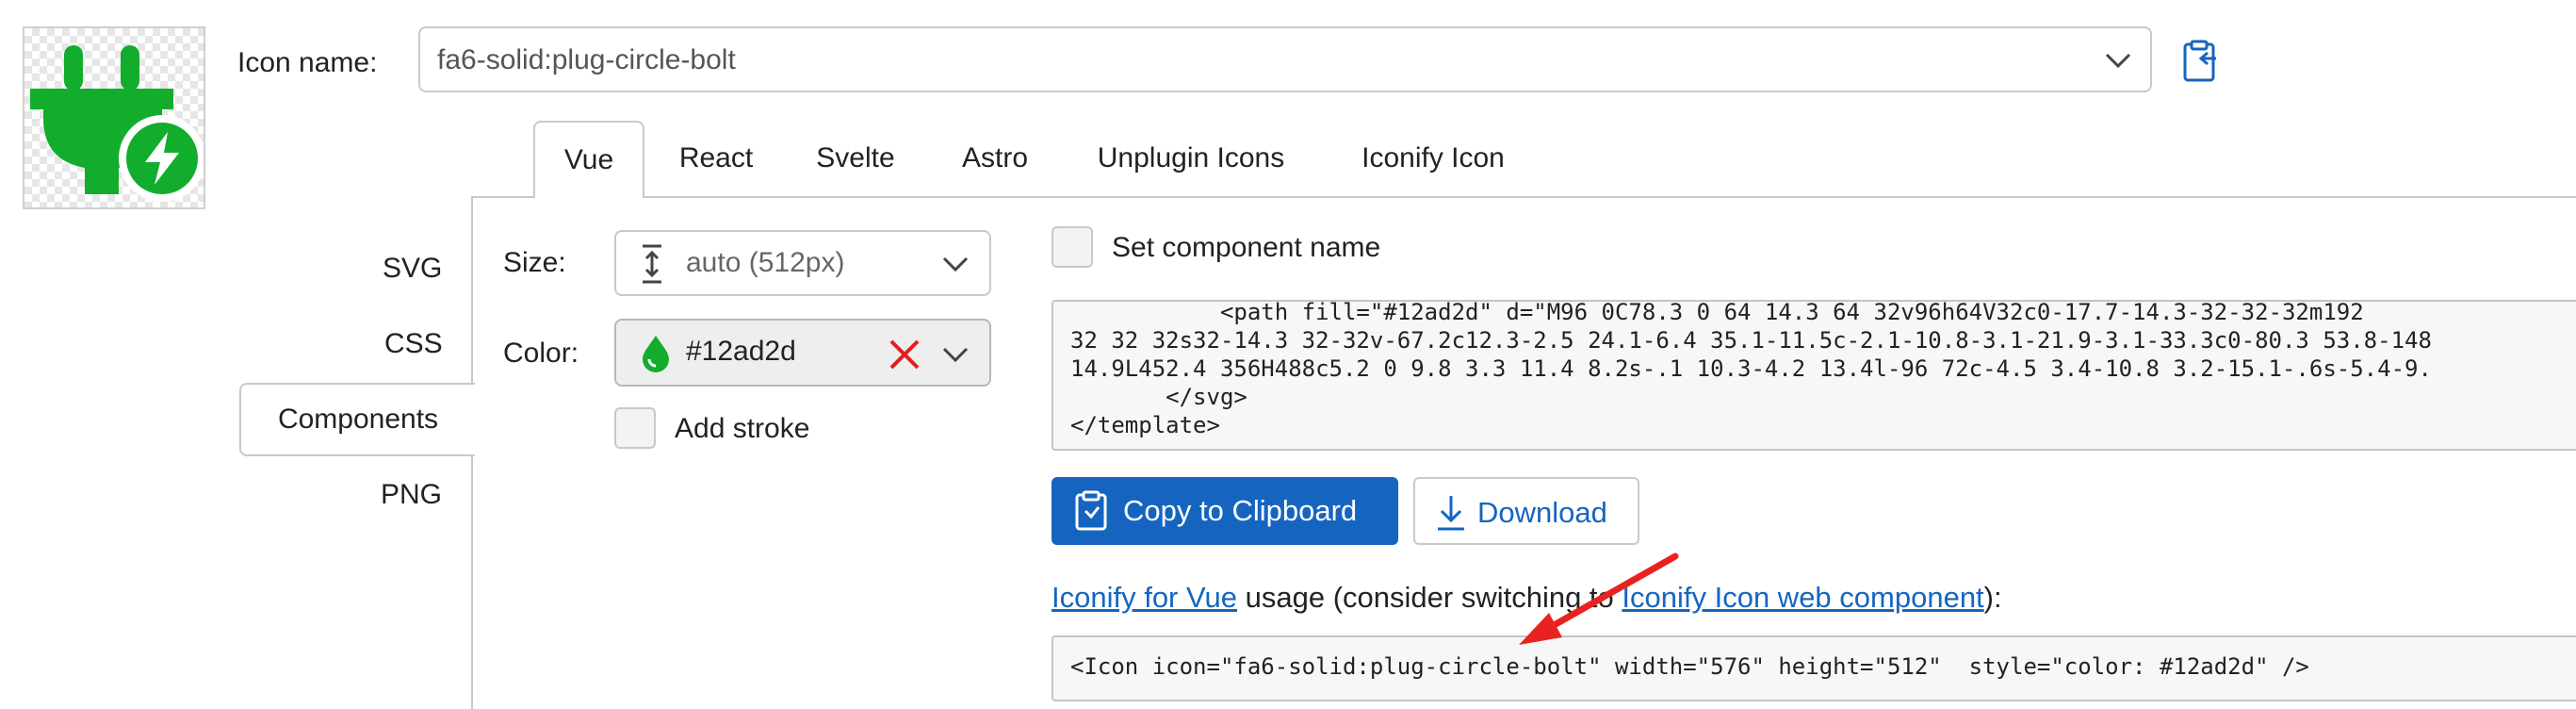 Image resolution: width=2576 pixels, height=709 pixels. I want to click on color-value: #12ad2d, so click(741, 351).